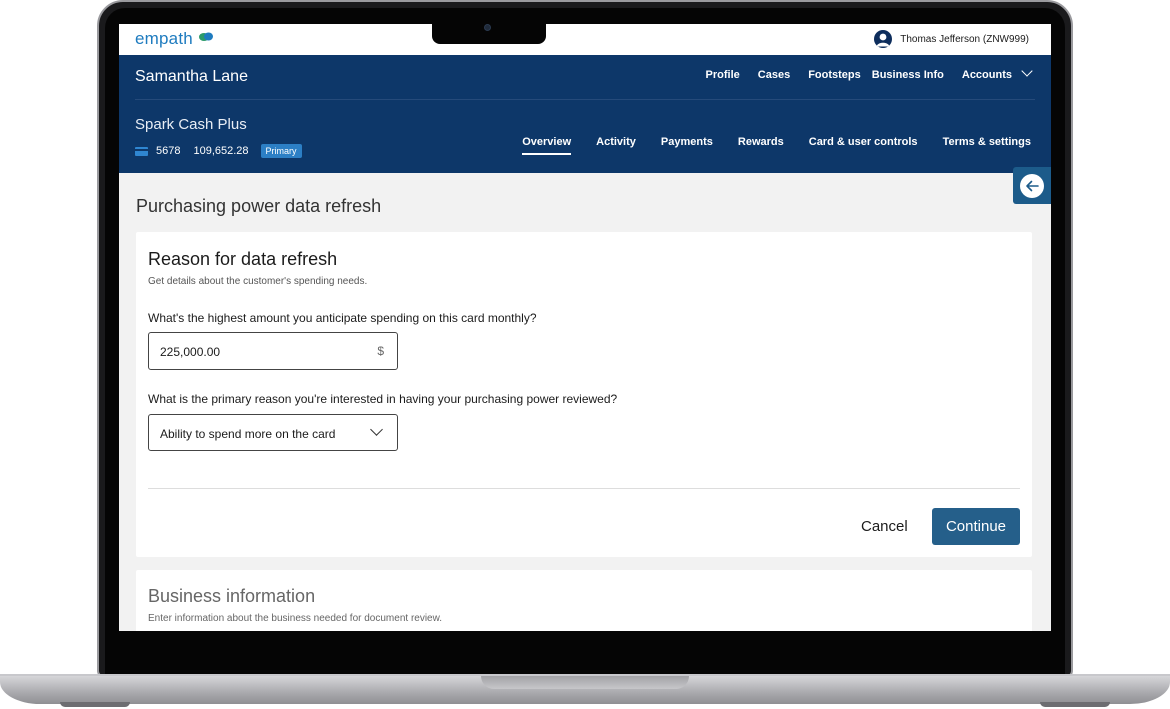  What do you see at coordinates (141, 151) in the screenshot?
I see `credit-card-icon` at bounding box center [141, 151].